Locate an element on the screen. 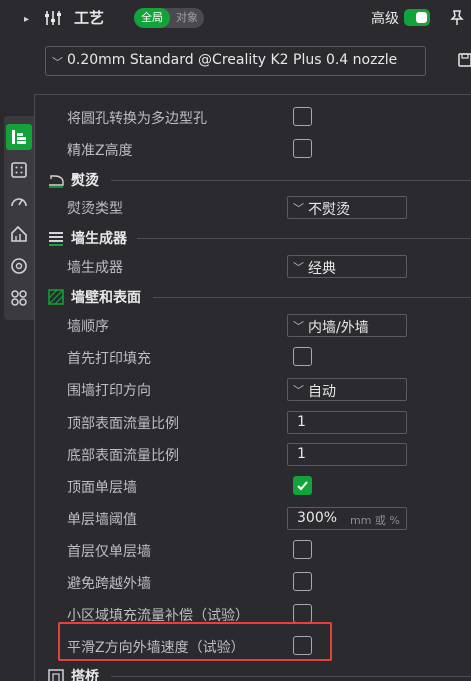  dropdown-value: 经典 is located at coordinates (322, 269).